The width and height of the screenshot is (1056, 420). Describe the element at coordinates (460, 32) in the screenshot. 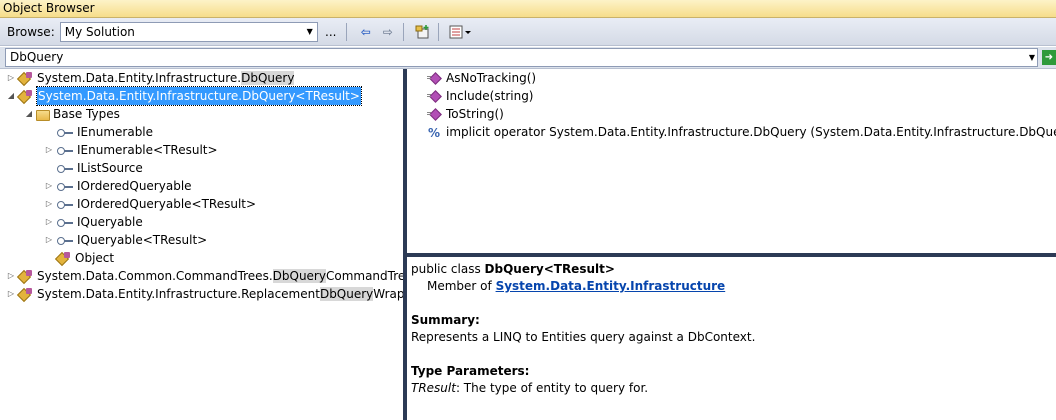

I see `view-settings-icon` at that location.